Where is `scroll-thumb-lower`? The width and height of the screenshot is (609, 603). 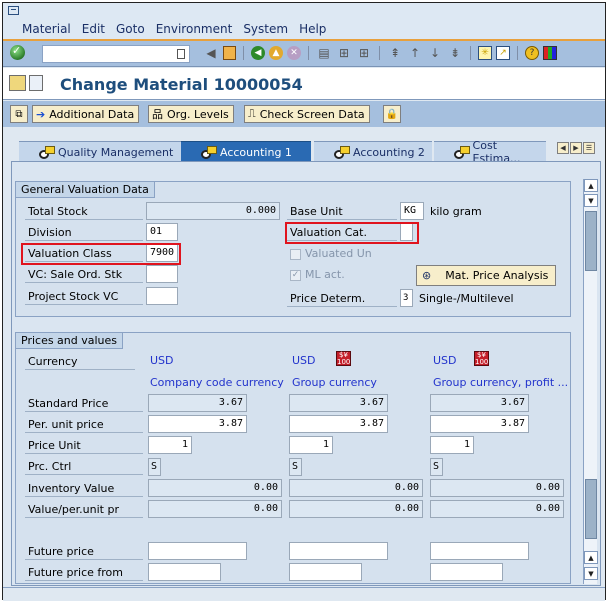 scroll-thumb-lower is located at coordinates (591, 509).